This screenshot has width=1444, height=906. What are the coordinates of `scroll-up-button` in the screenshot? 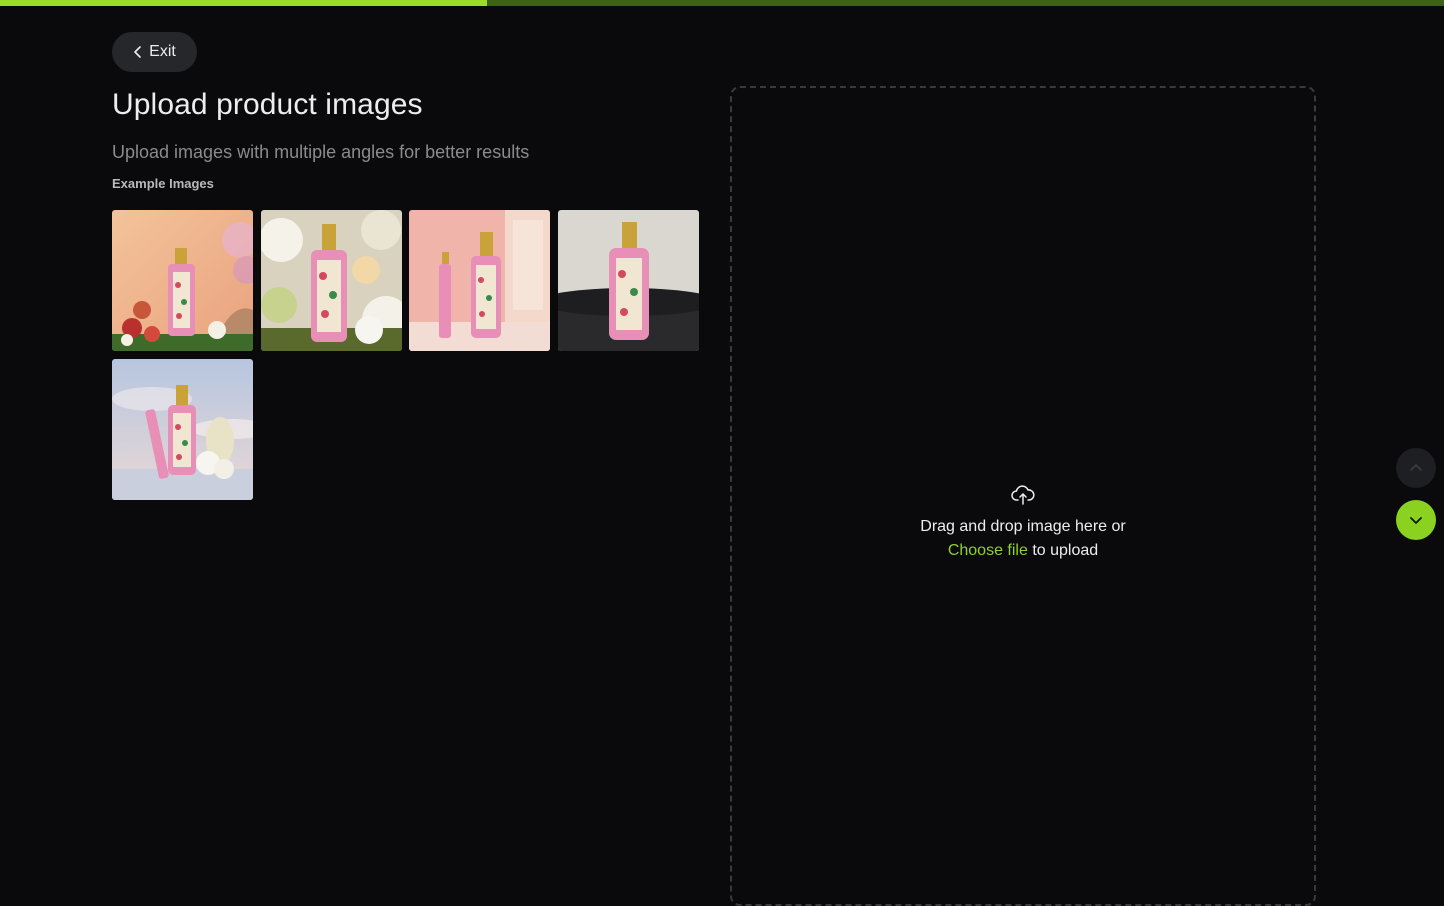 It's located at (1416, 468).